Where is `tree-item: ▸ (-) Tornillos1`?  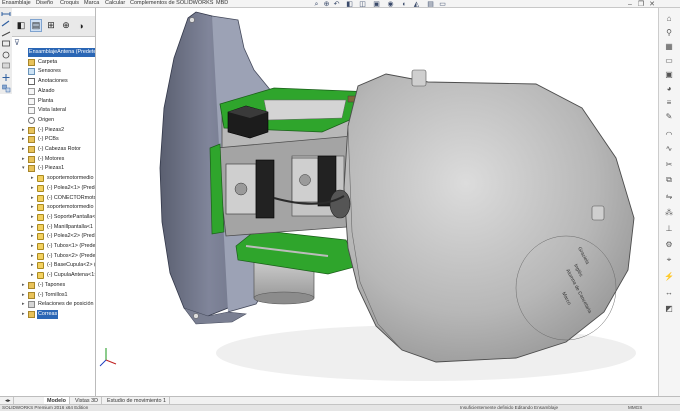 tree-item: ▸ (-) Tornillos1 is located at coordinates (53, 295).